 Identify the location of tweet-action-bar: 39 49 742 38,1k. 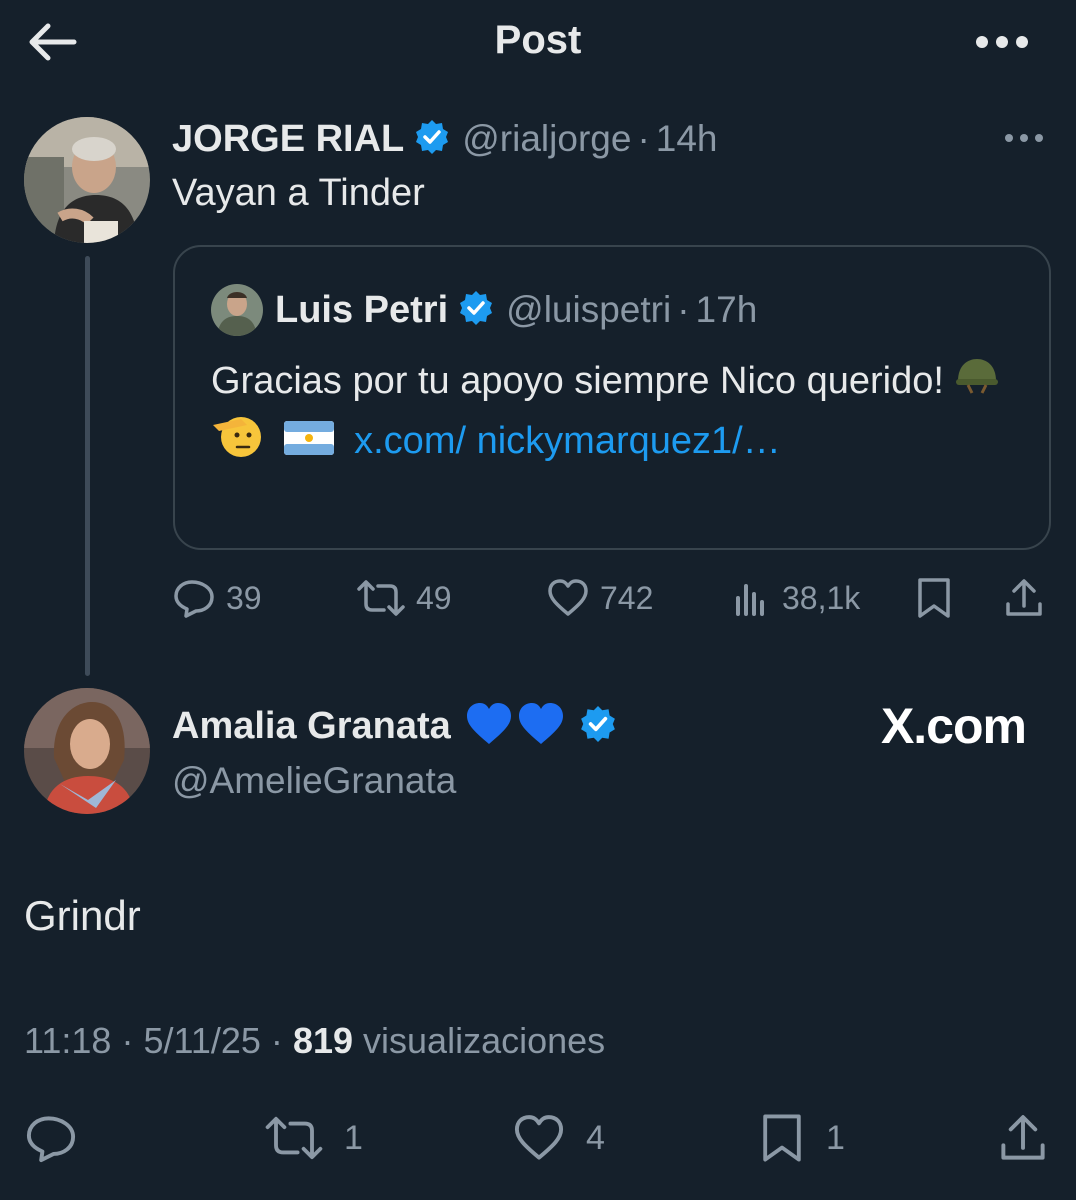
(612, 598).